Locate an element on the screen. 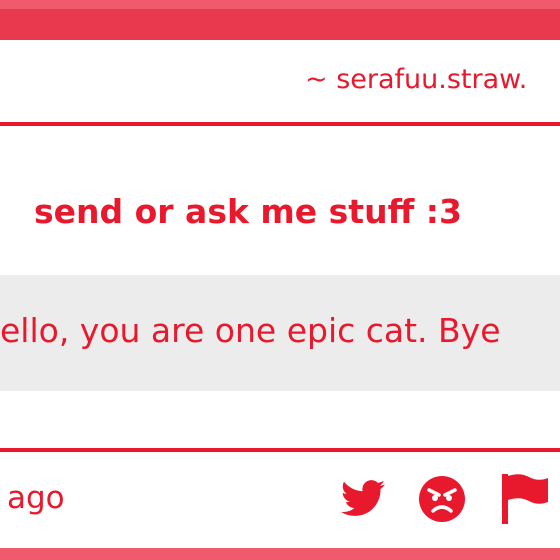 Image resolution: width=560 pixels, height=560 pixels. top-band-highlight is located at coordinates (280, 4).